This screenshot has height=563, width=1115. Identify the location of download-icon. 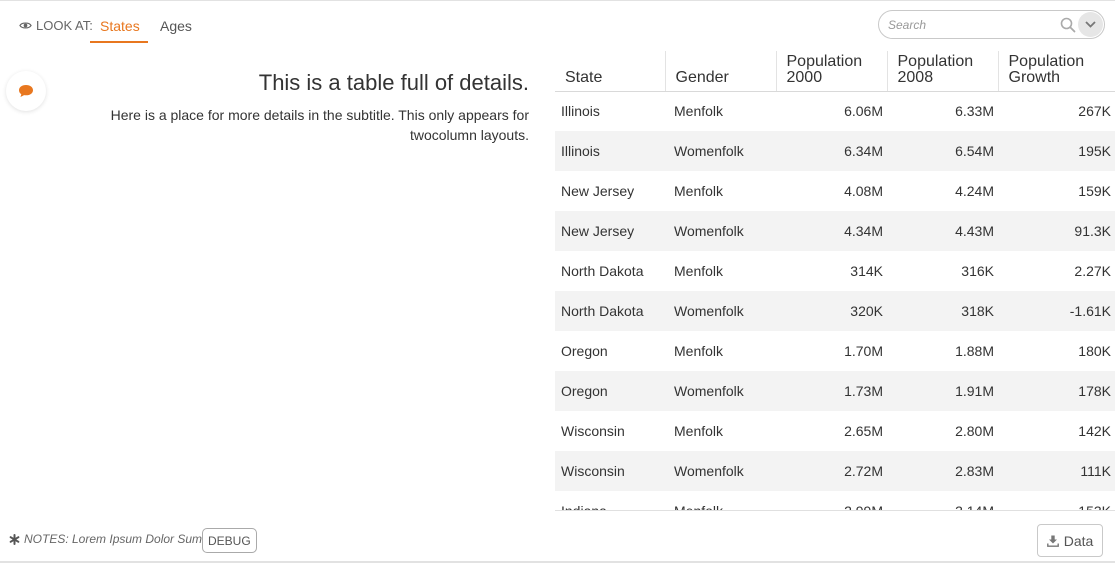
(1052, 541).